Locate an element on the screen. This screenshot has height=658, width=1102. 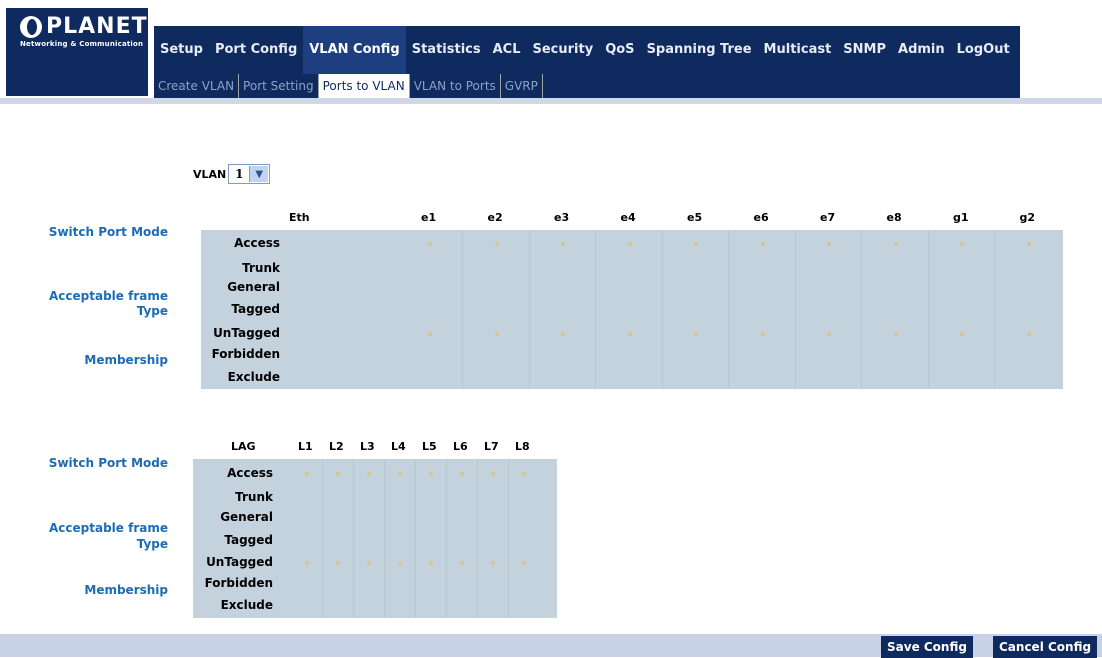
row-label-access: Access is located at coordinates (257, 243).